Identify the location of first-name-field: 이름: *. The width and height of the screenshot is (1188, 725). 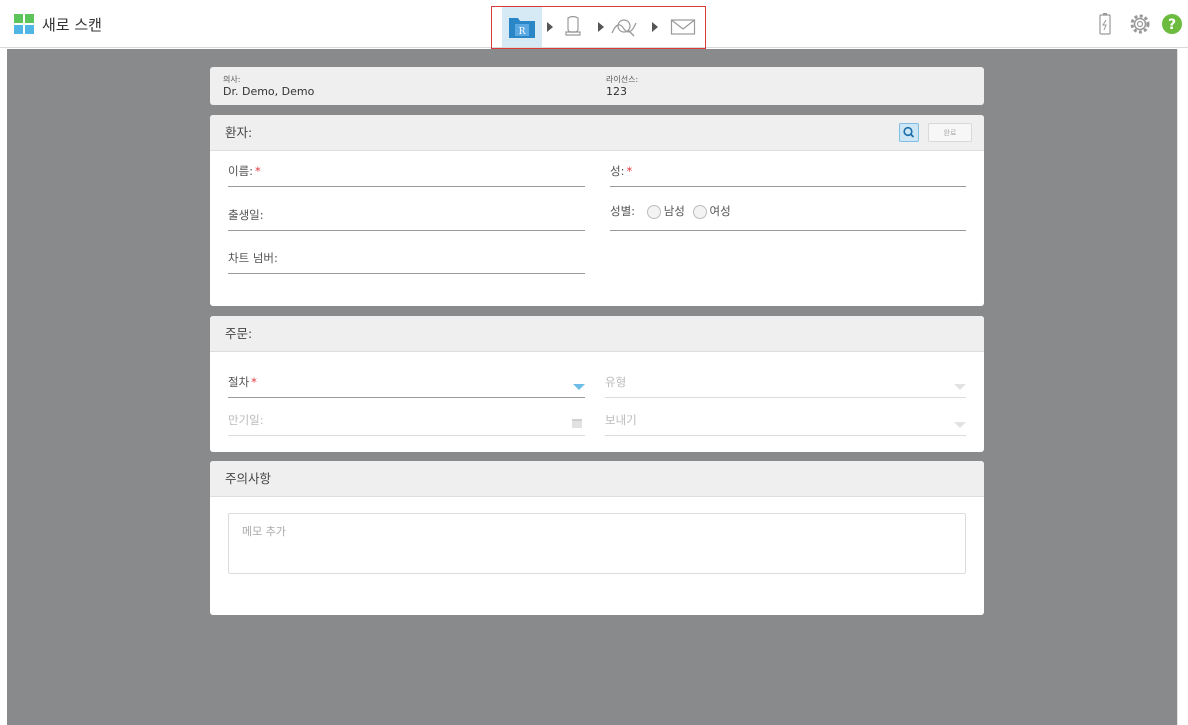
(406, 175).